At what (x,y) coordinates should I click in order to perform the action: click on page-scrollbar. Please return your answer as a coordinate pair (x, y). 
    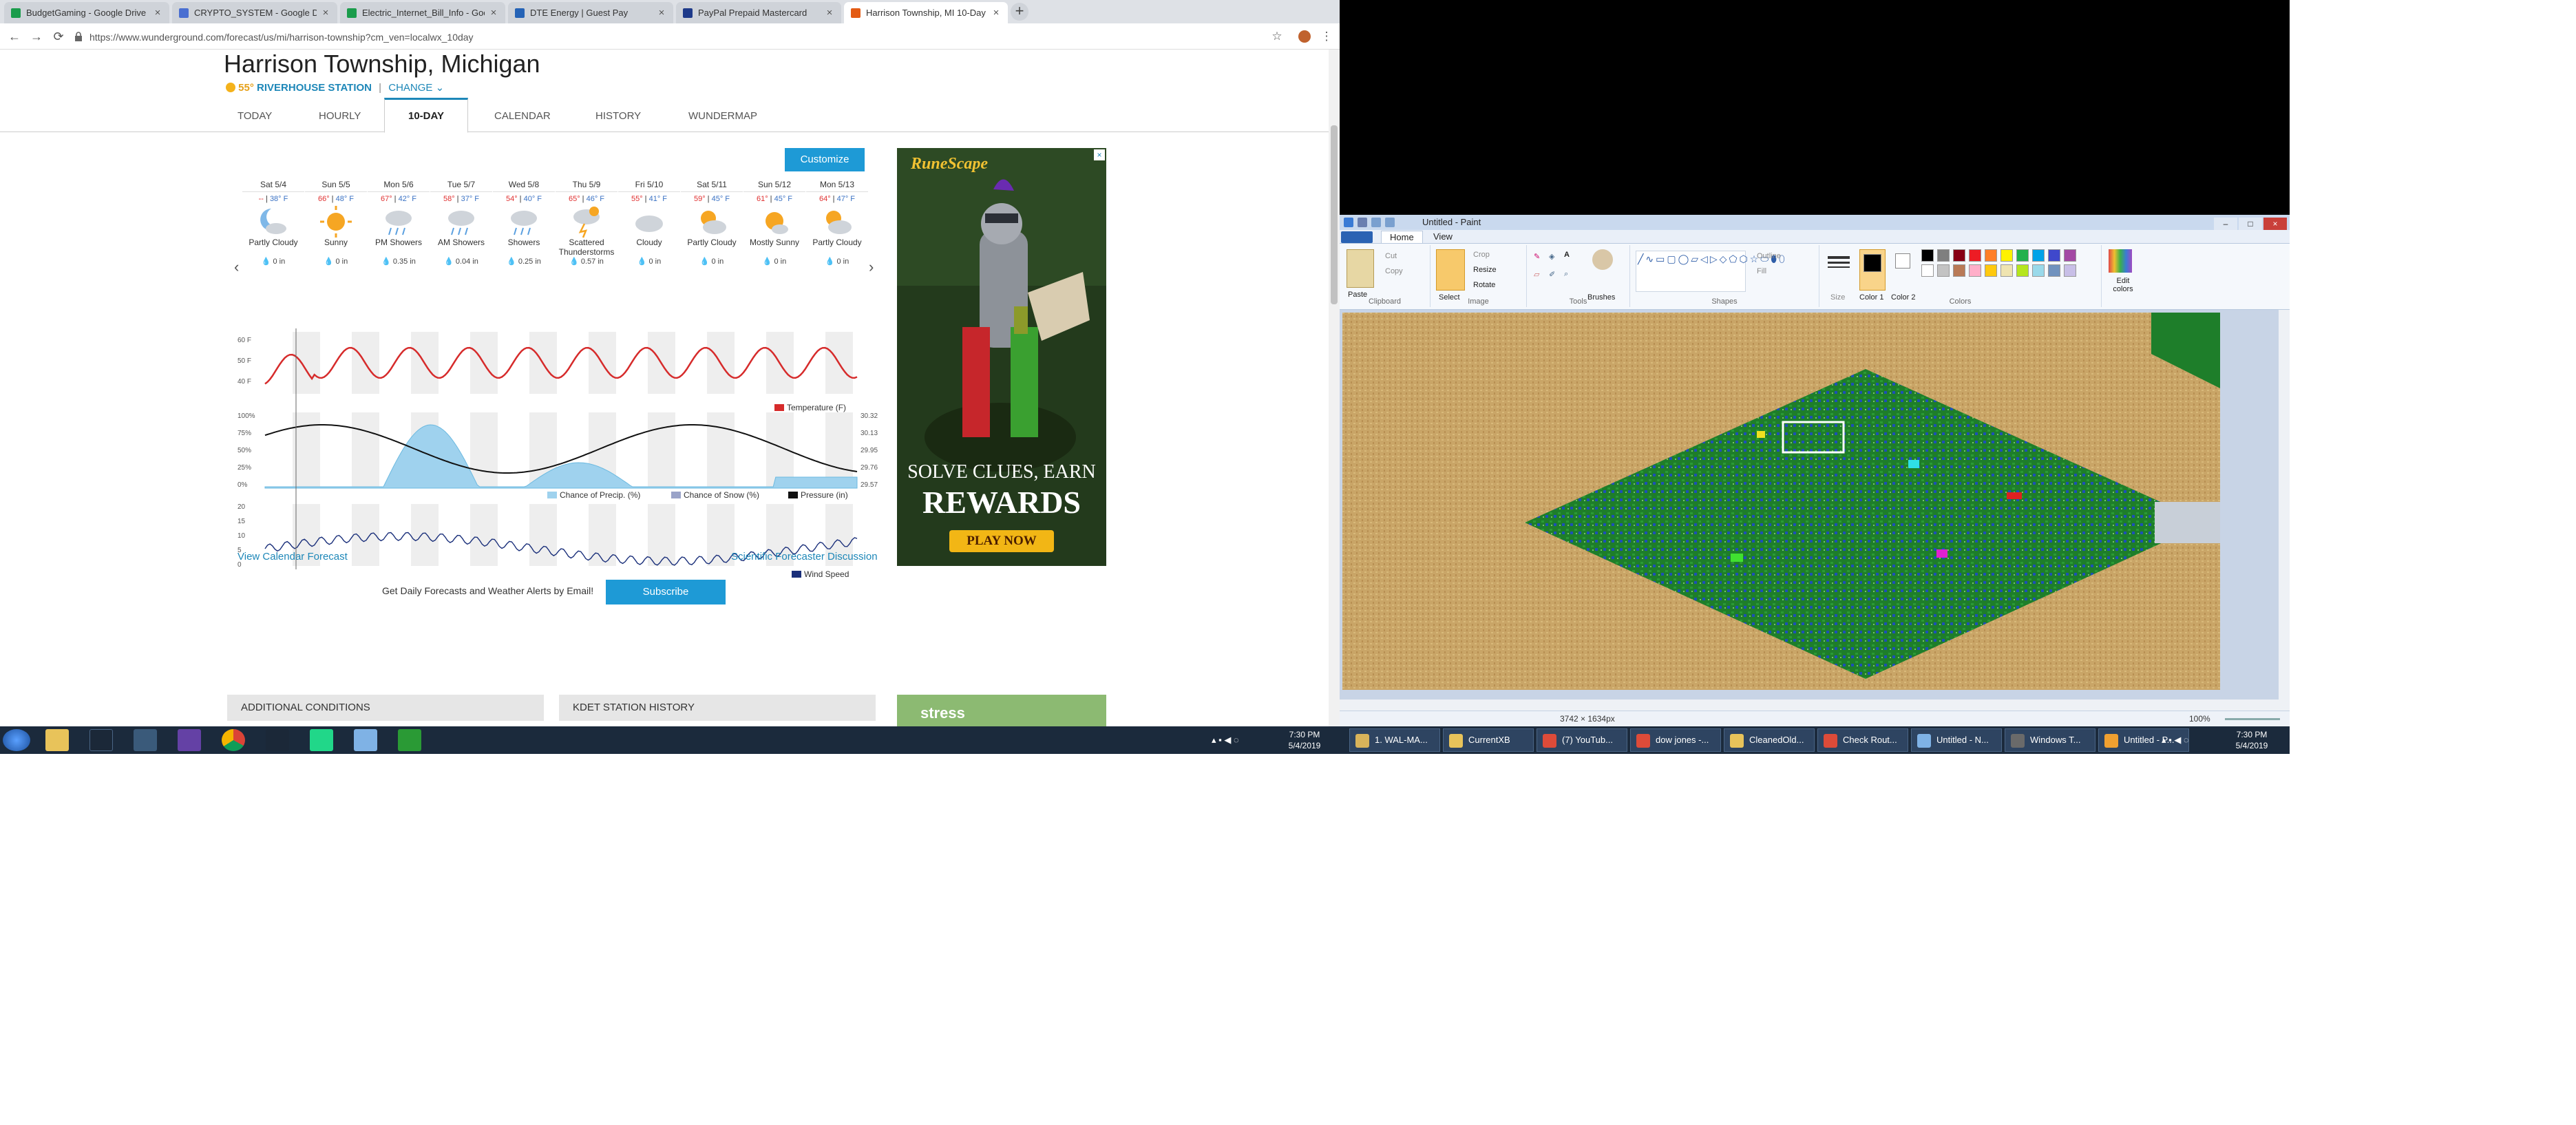
    Looking at the image, I should click on (1335, 388).